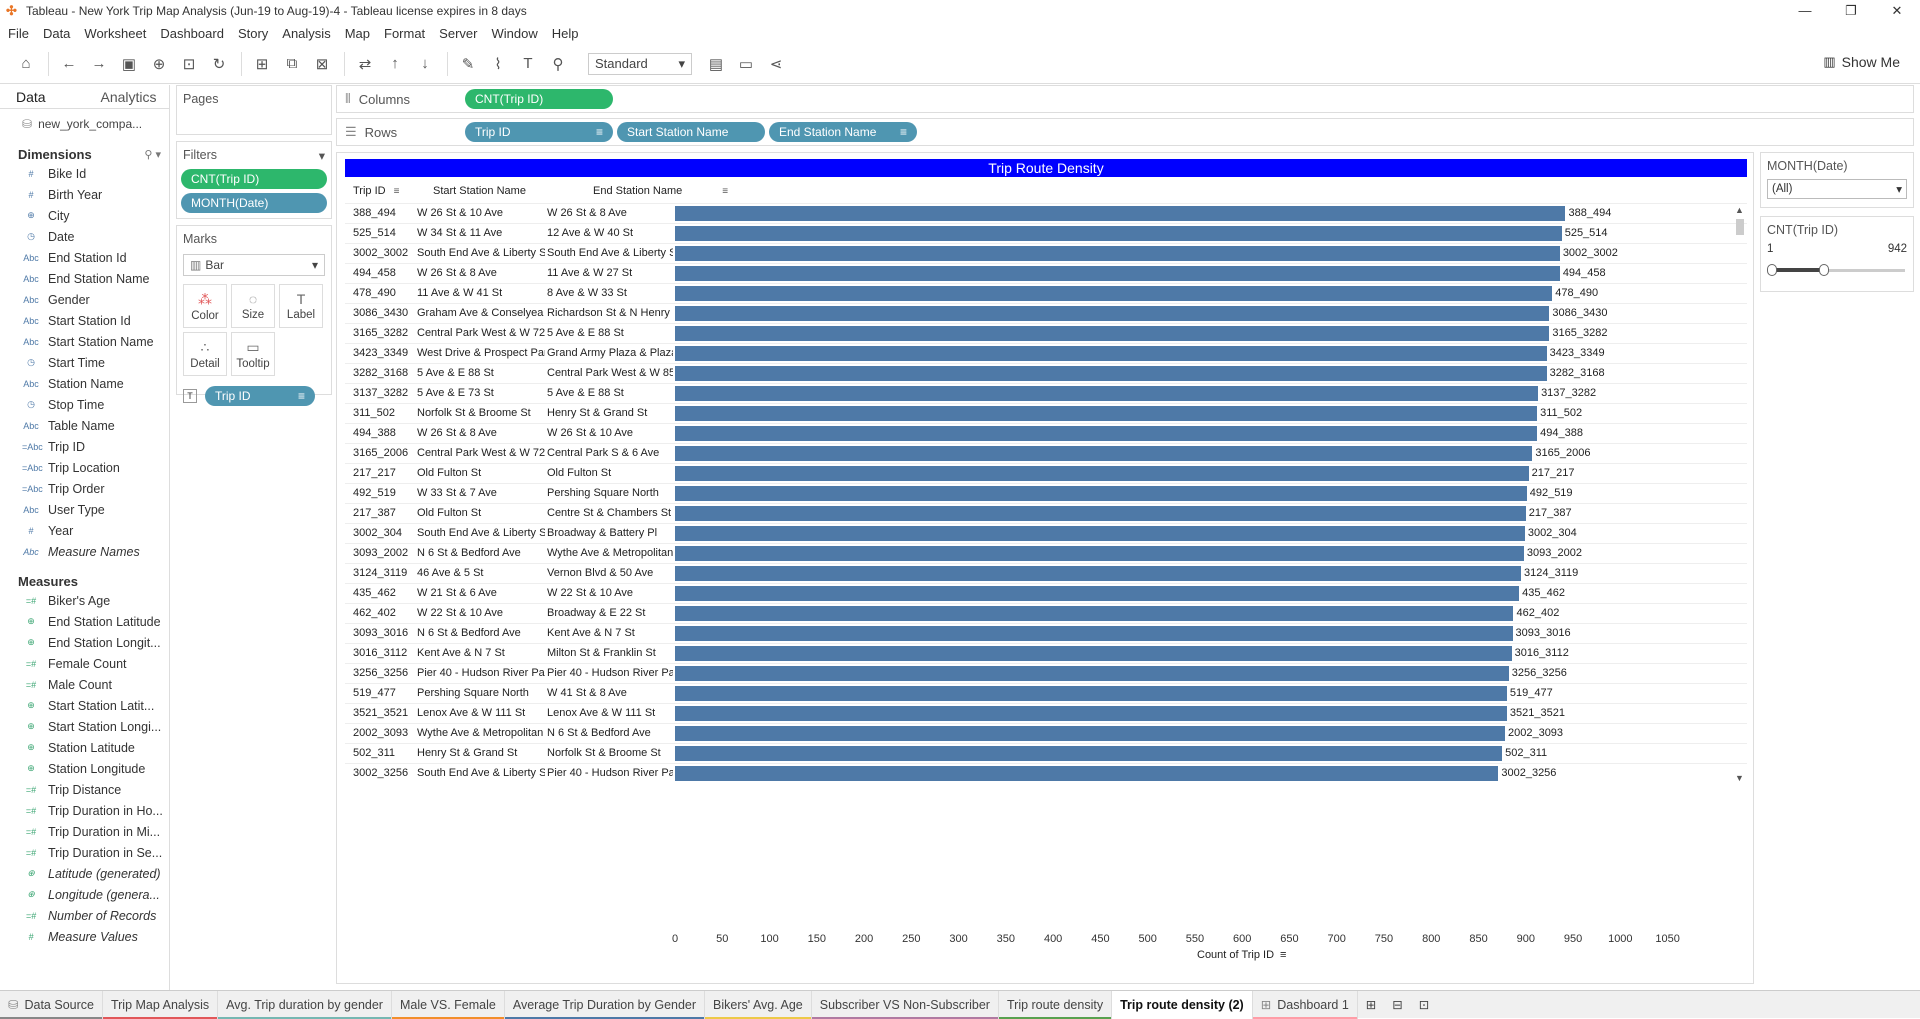 This screenshot has width=1920, height=1019. I want to click on minimize-icon: —, so click(1805, 11).